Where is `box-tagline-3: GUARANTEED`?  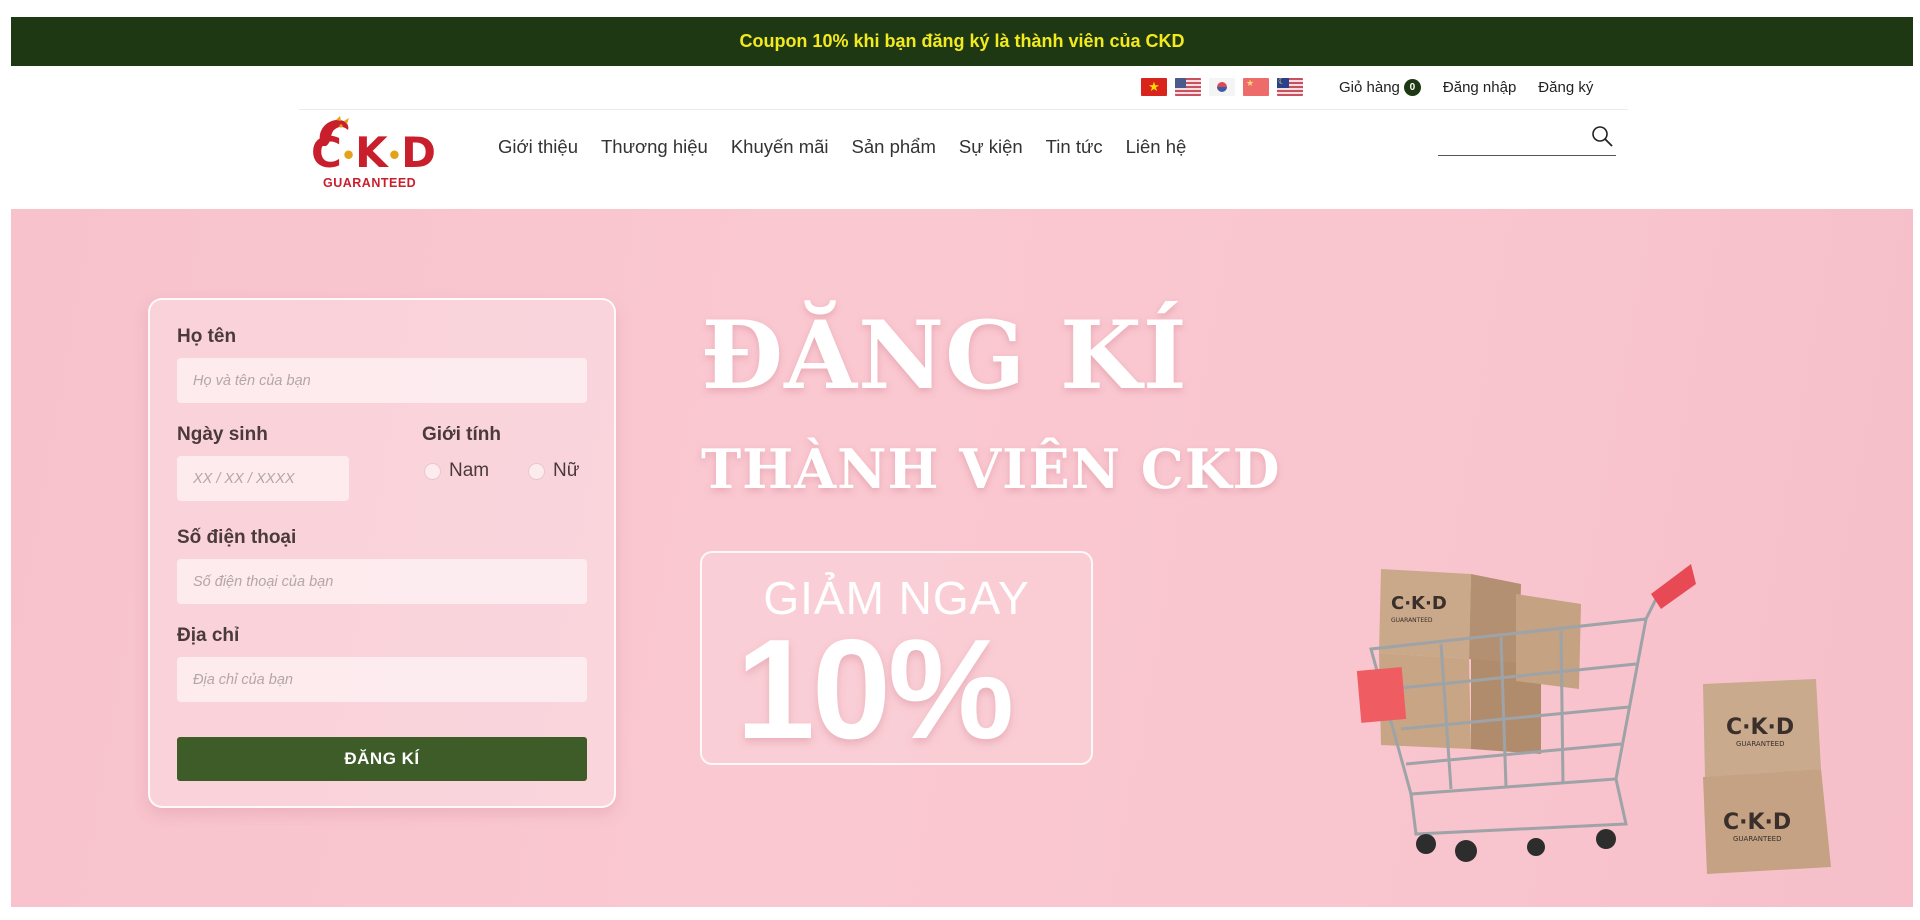 box-tagline-3: GUARANTEED is located at coordinates (1757, 839).